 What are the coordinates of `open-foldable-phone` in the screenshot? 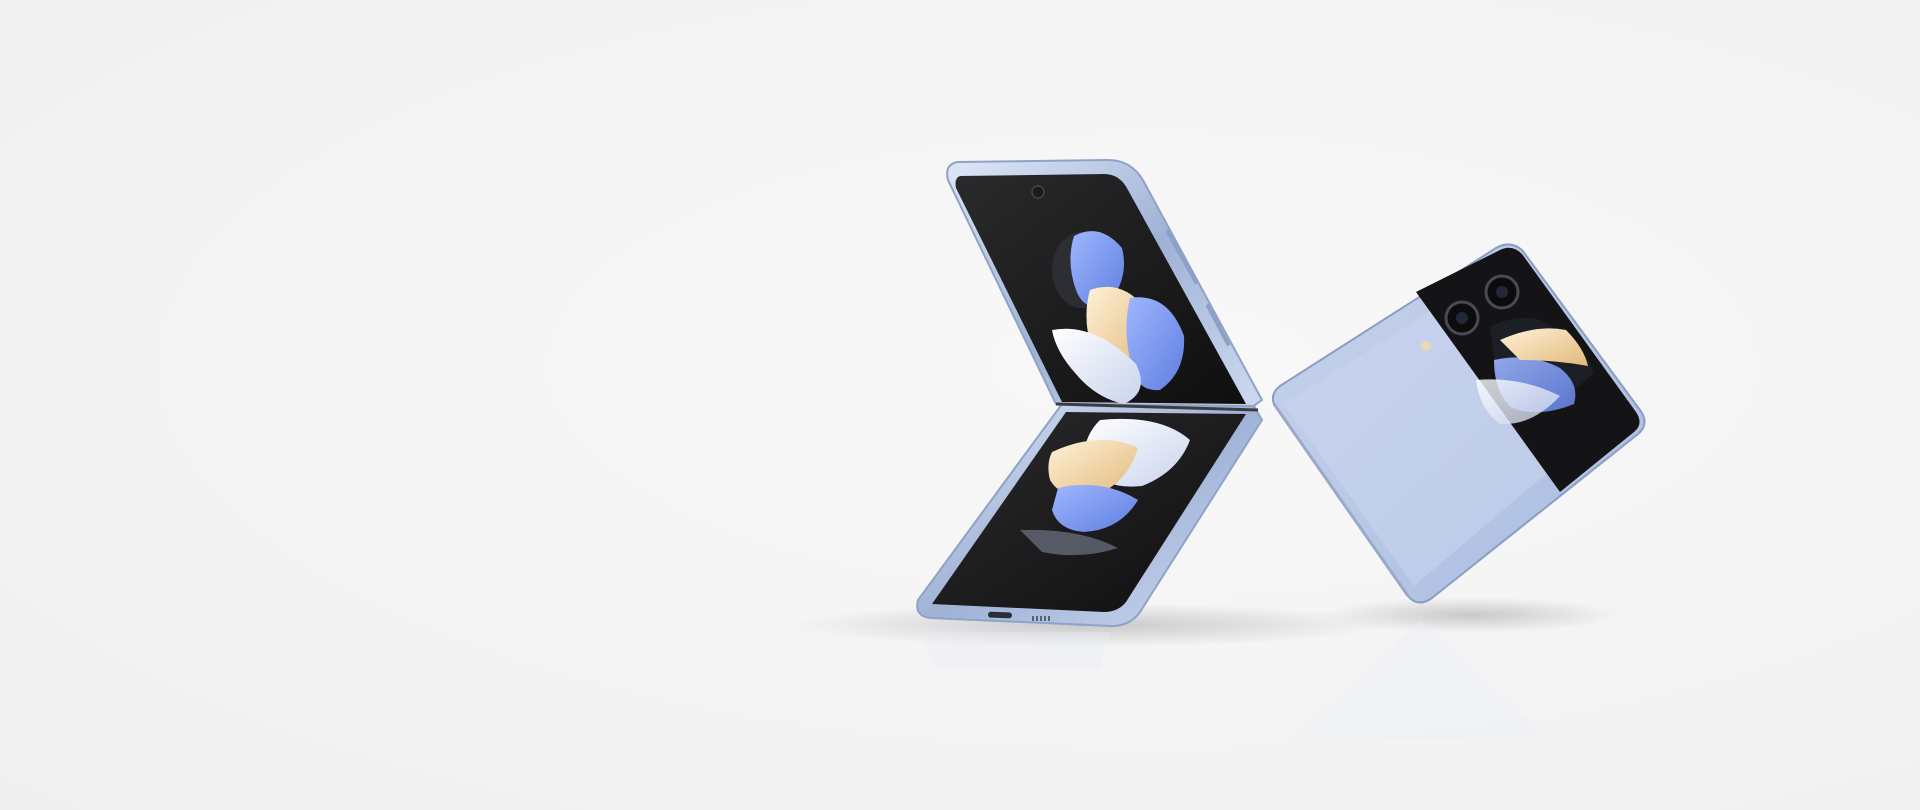 It's located at (1090, 393).